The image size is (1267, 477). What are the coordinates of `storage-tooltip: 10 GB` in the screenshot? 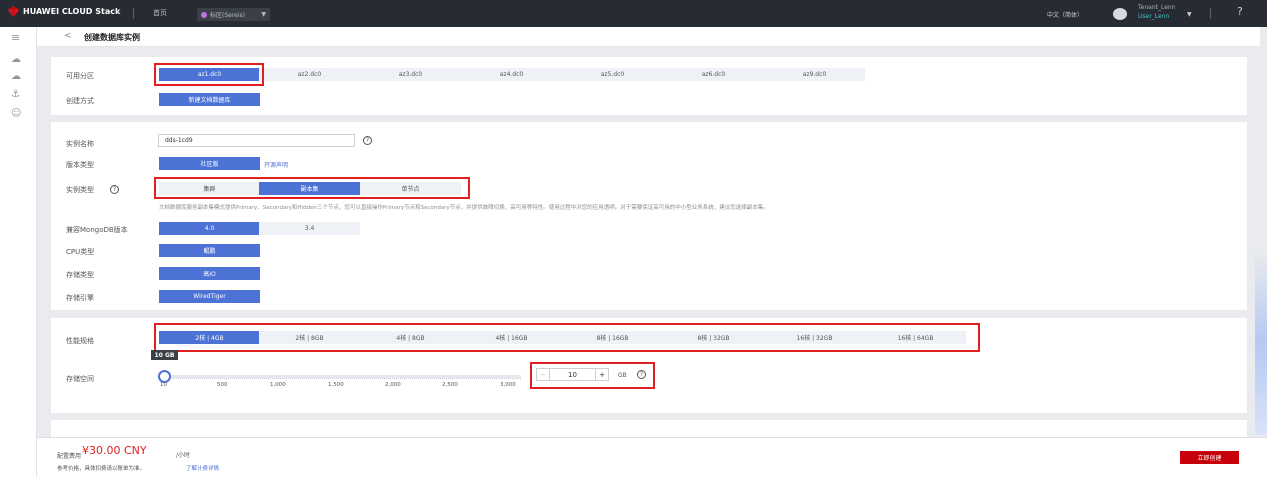 It's located at (164, 355).